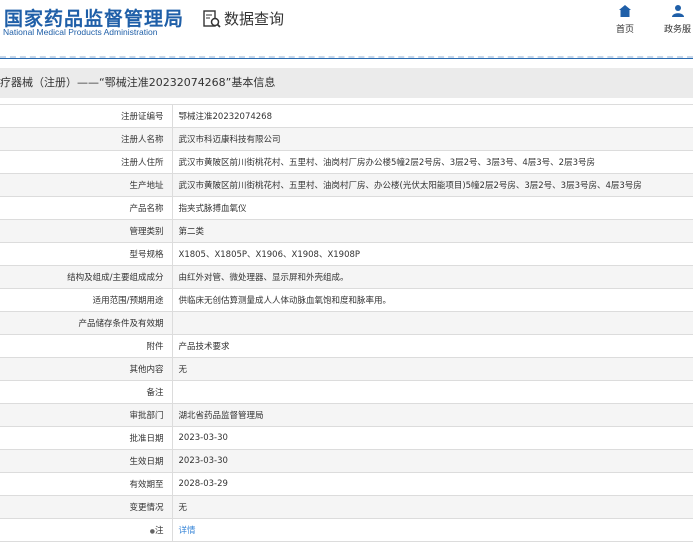  I want to click on row-label: 注册证编号, so click(86, 116).